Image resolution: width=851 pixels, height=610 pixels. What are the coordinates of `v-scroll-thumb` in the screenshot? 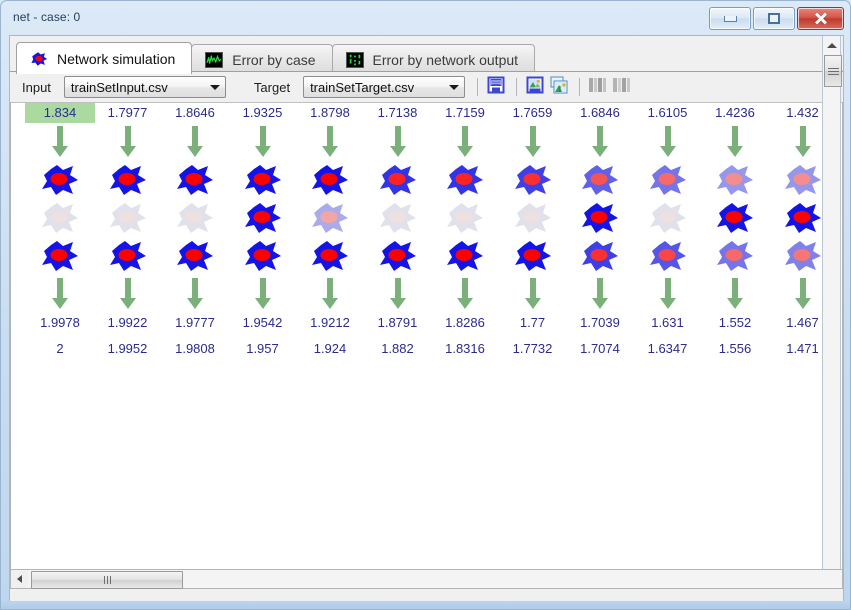 It's located at (833, 71).